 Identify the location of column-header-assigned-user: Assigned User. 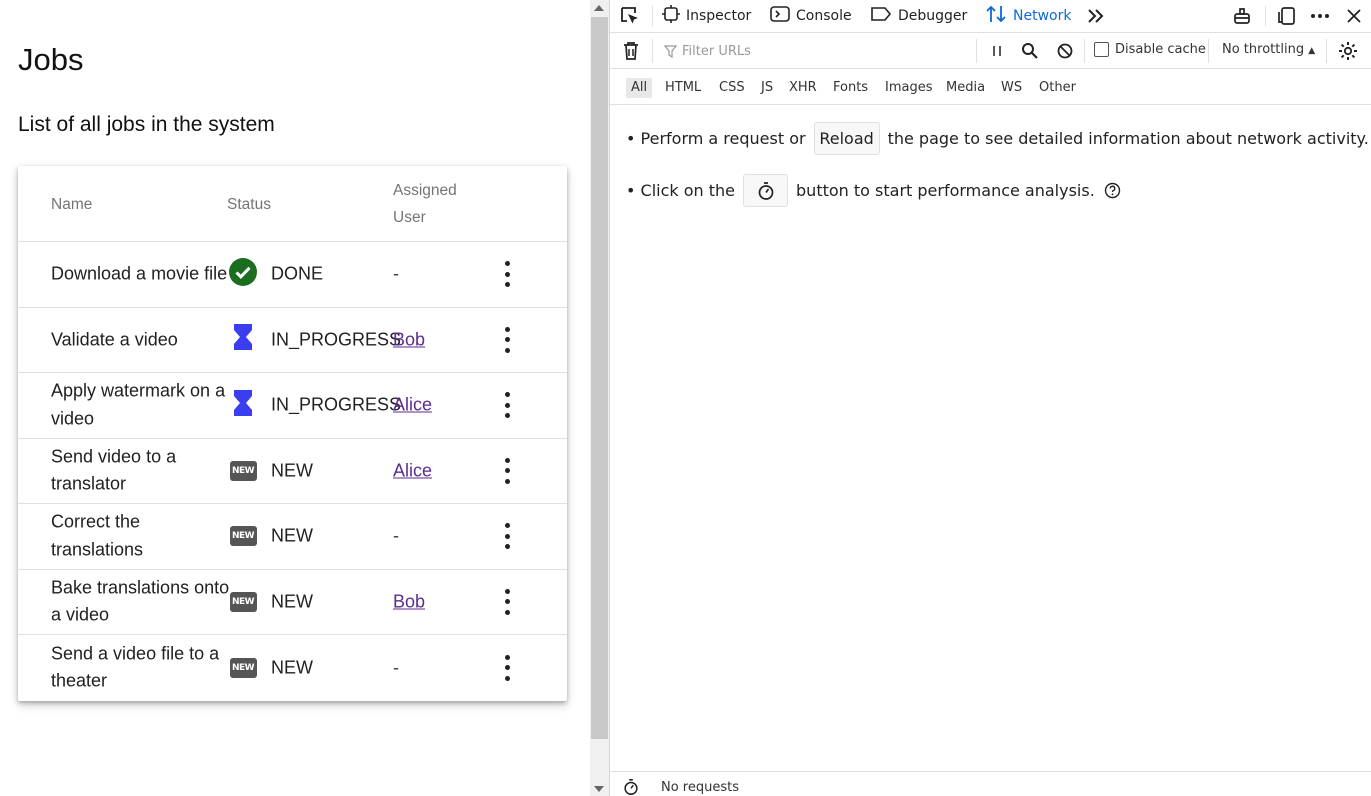
(425, 204).